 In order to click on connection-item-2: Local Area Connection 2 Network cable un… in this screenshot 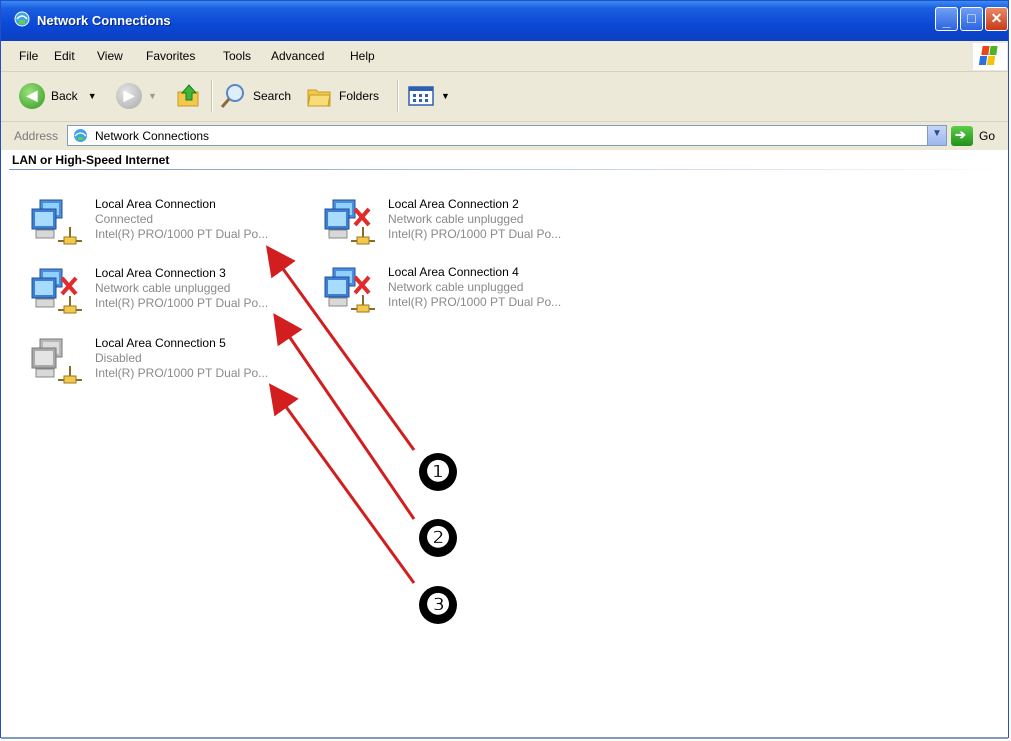, I will do `click(453, 229)`.